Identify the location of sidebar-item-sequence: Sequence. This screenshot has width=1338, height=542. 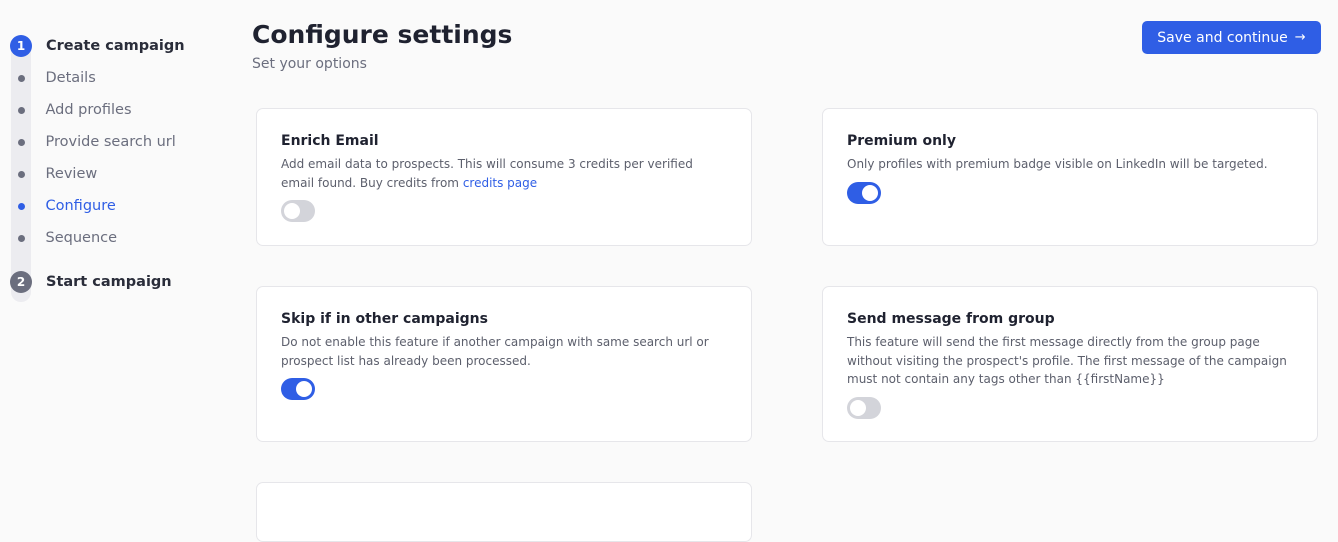
(63, 238).